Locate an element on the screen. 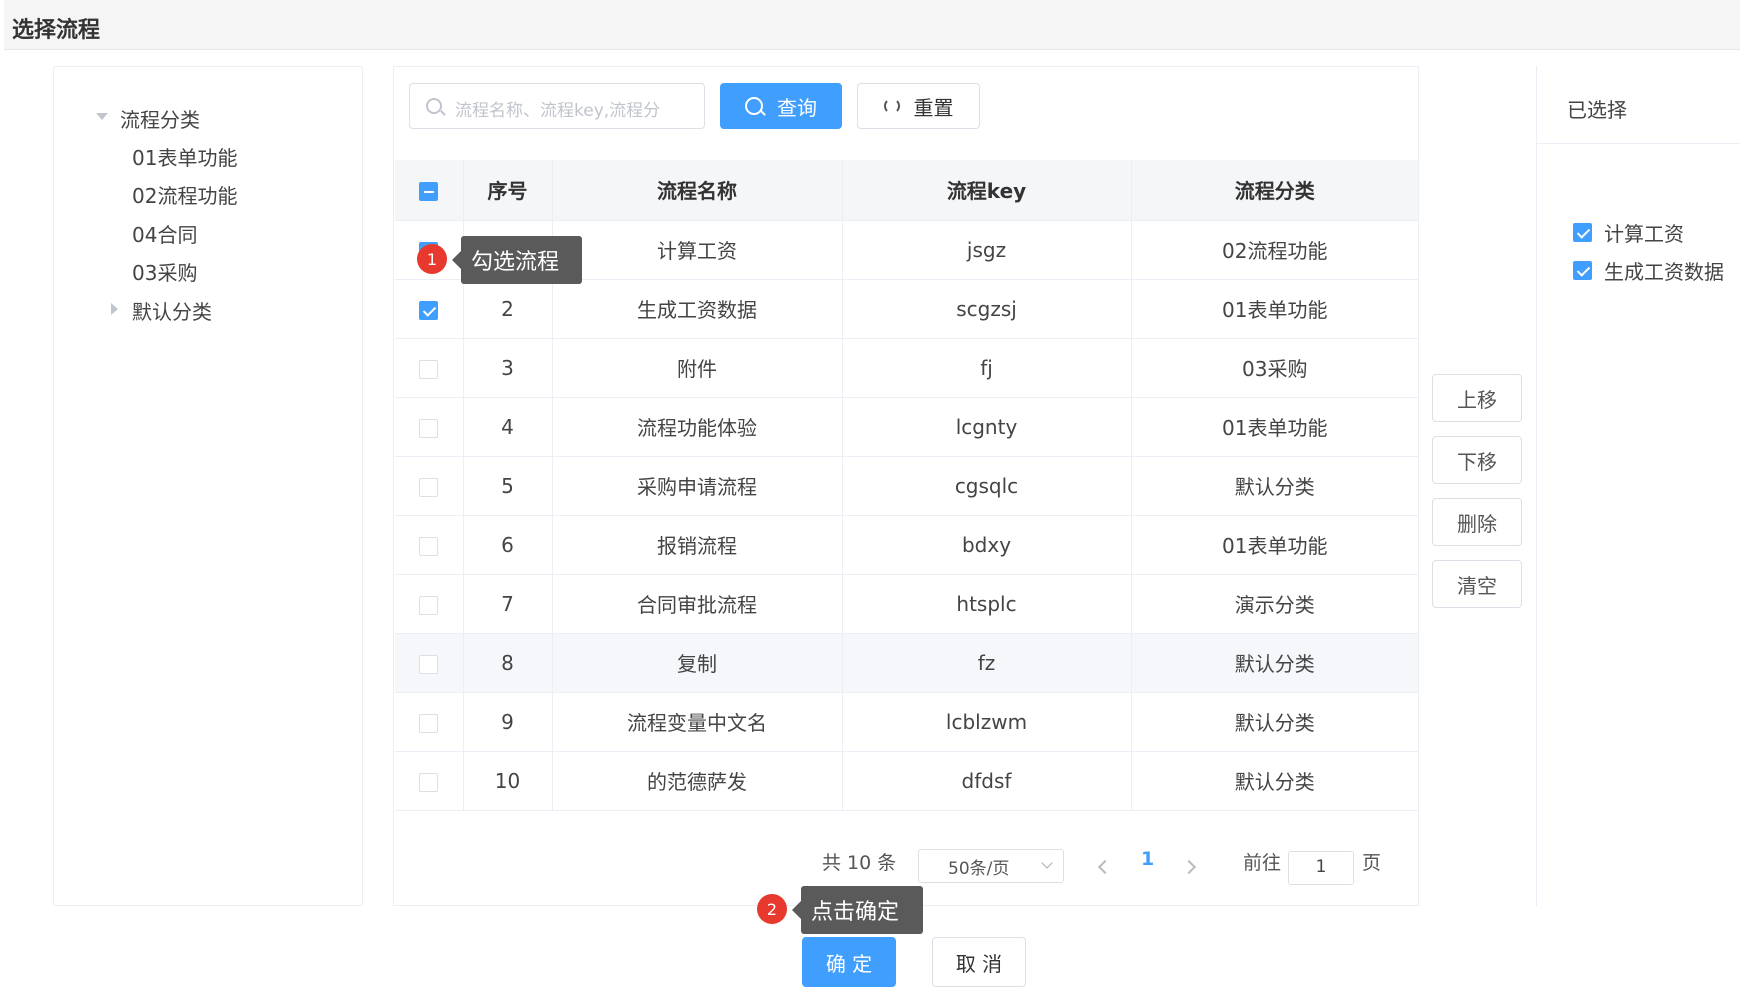 The height and width of the screenshot is (1002, 1740). page-size-select: 50条/页 is located at coordinates (991, 866).